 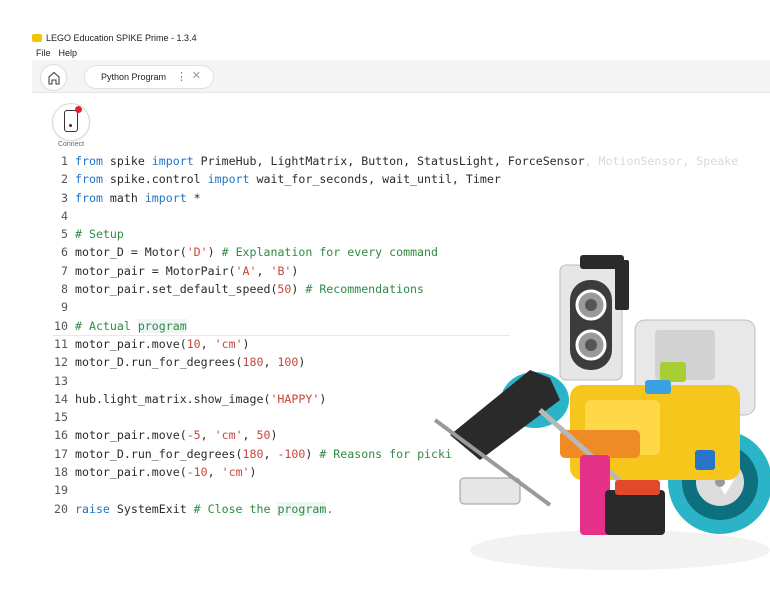 I want to click on home-icon, so click(x=53, y=78).